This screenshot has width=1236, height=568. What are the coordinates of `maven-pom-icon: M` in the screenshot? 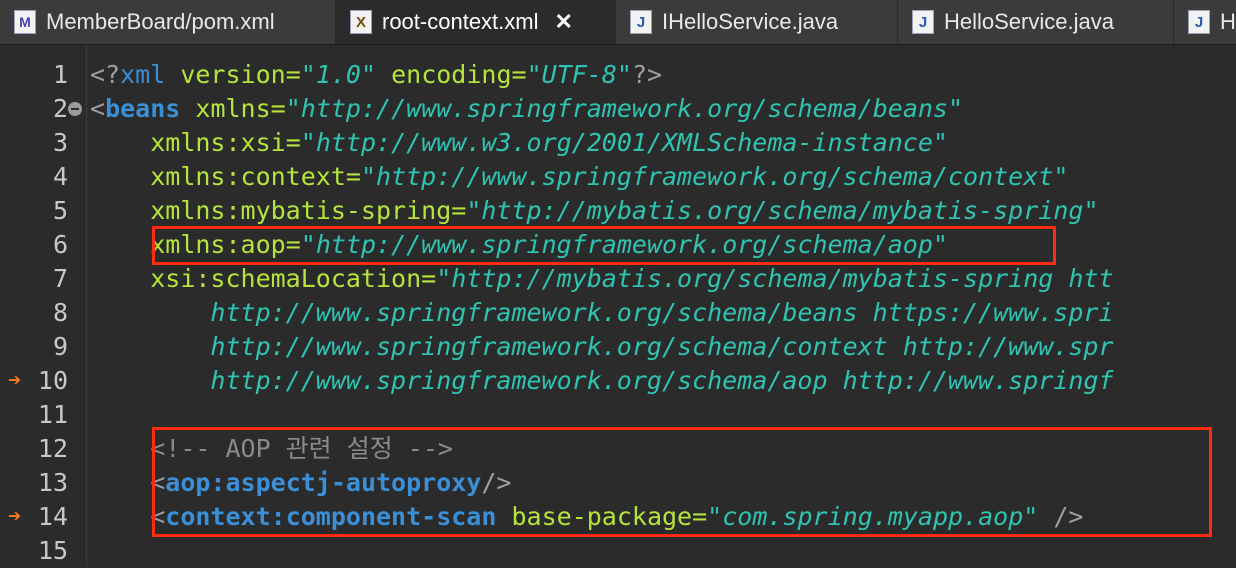 It's located at (25, 22).